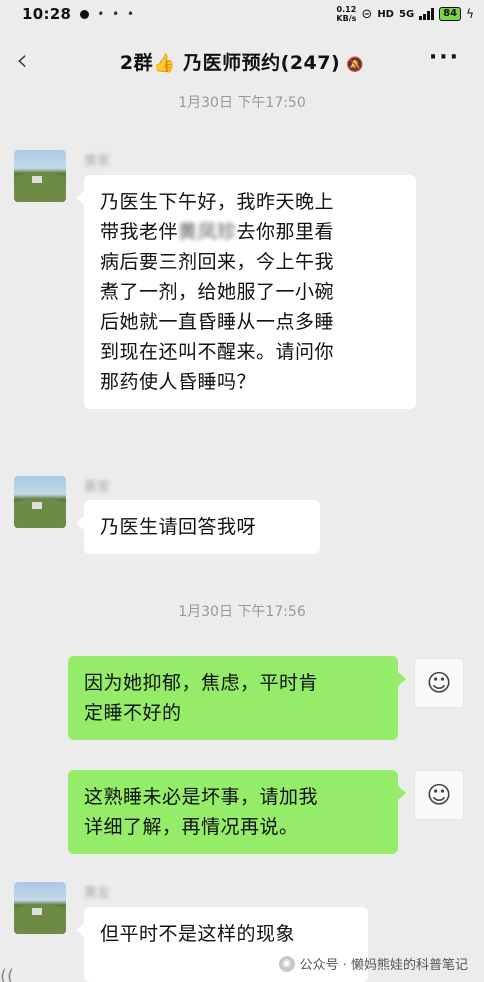  What do you see at coordinates (165, 63) in the screenshot?
I see `thumbs-up-icon: 👍` at bounding box center [165, 63].